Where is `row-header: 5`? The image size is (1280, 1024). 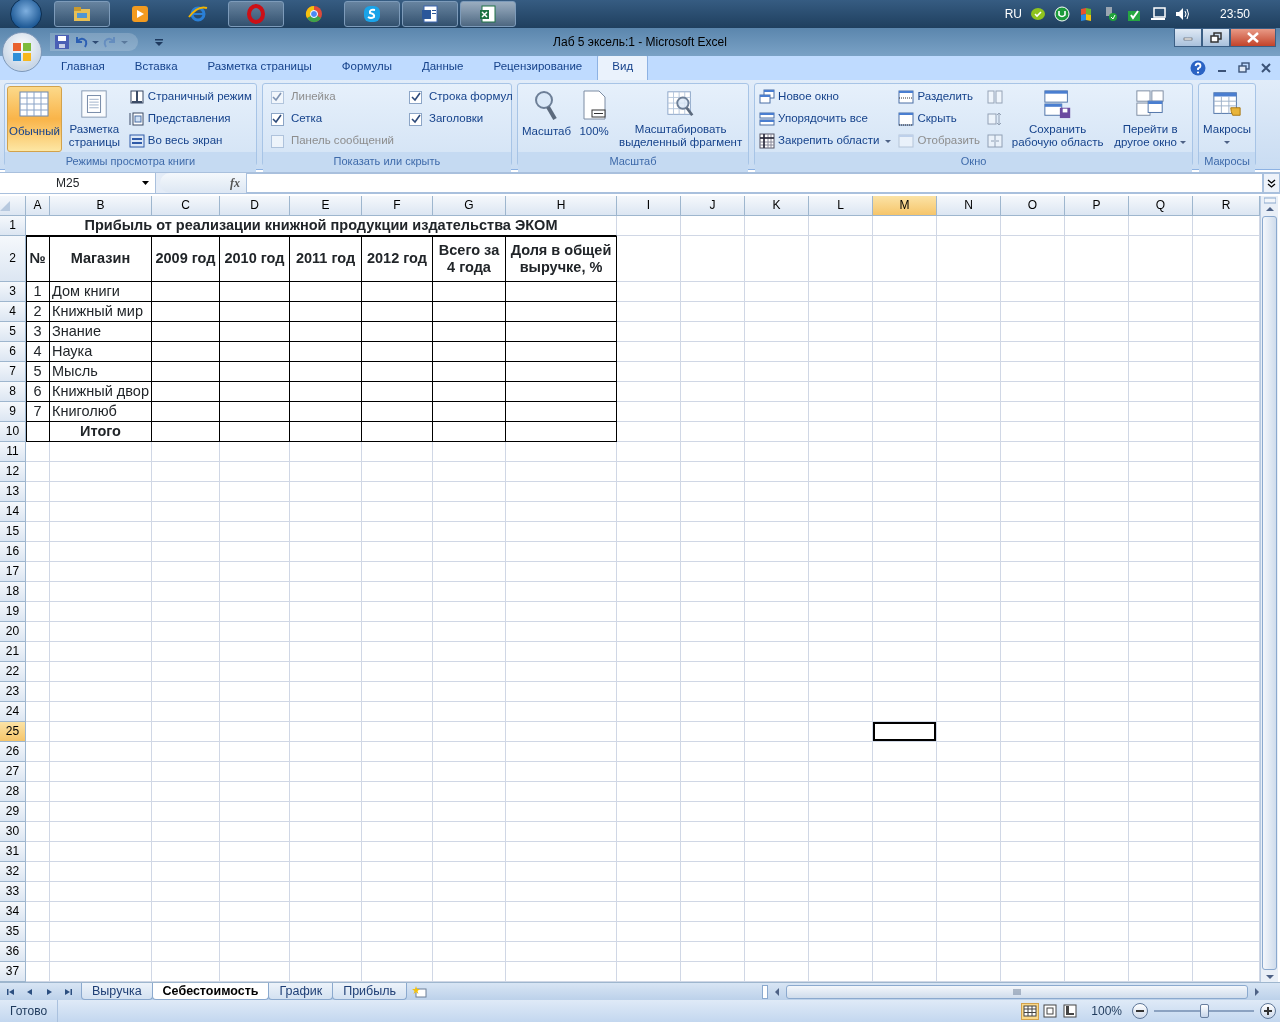 row-header: 5 is located at coordinates (13, 332).